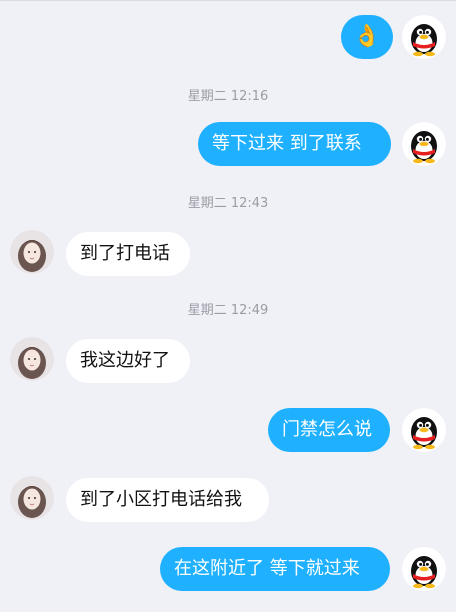  Describe the element at coordinates (128, 361) in the screenshot. I see `incoming-message-bubble: 我这边好了` at that location.